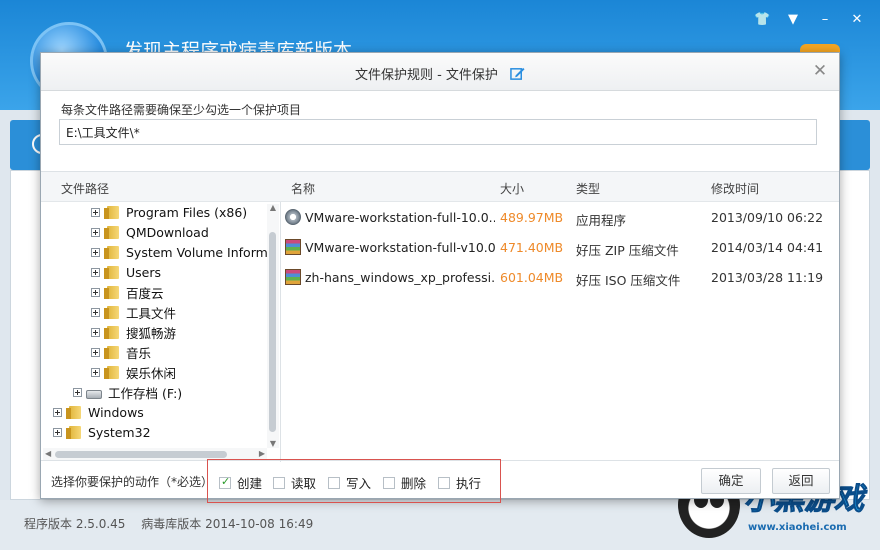 This screenshot has width=880, height=550. I want to click on ok-button: 确定, so click(731, 481).